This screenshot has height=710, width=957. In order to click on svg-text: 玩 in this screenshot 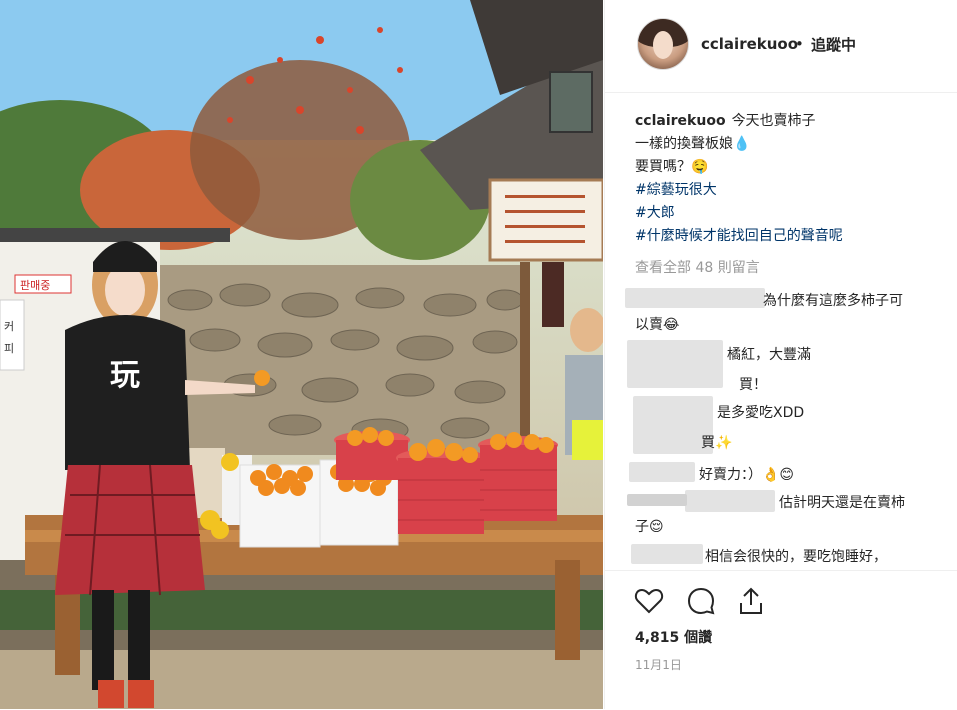, I will do `click(125, 375)`.